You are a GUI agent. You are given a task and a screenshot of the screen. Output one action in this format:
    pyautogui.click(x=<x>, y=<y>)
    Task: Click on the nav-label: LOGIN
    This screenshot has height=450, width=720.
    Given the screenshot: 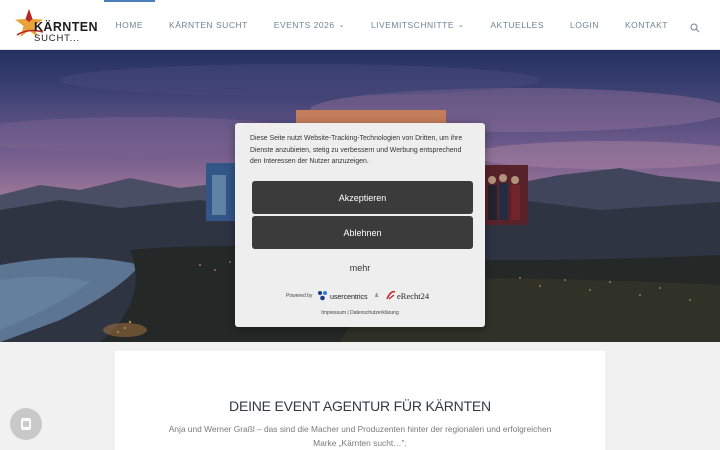 What is the action you would take?
    pyautogui.click(x=584, y=25)
    